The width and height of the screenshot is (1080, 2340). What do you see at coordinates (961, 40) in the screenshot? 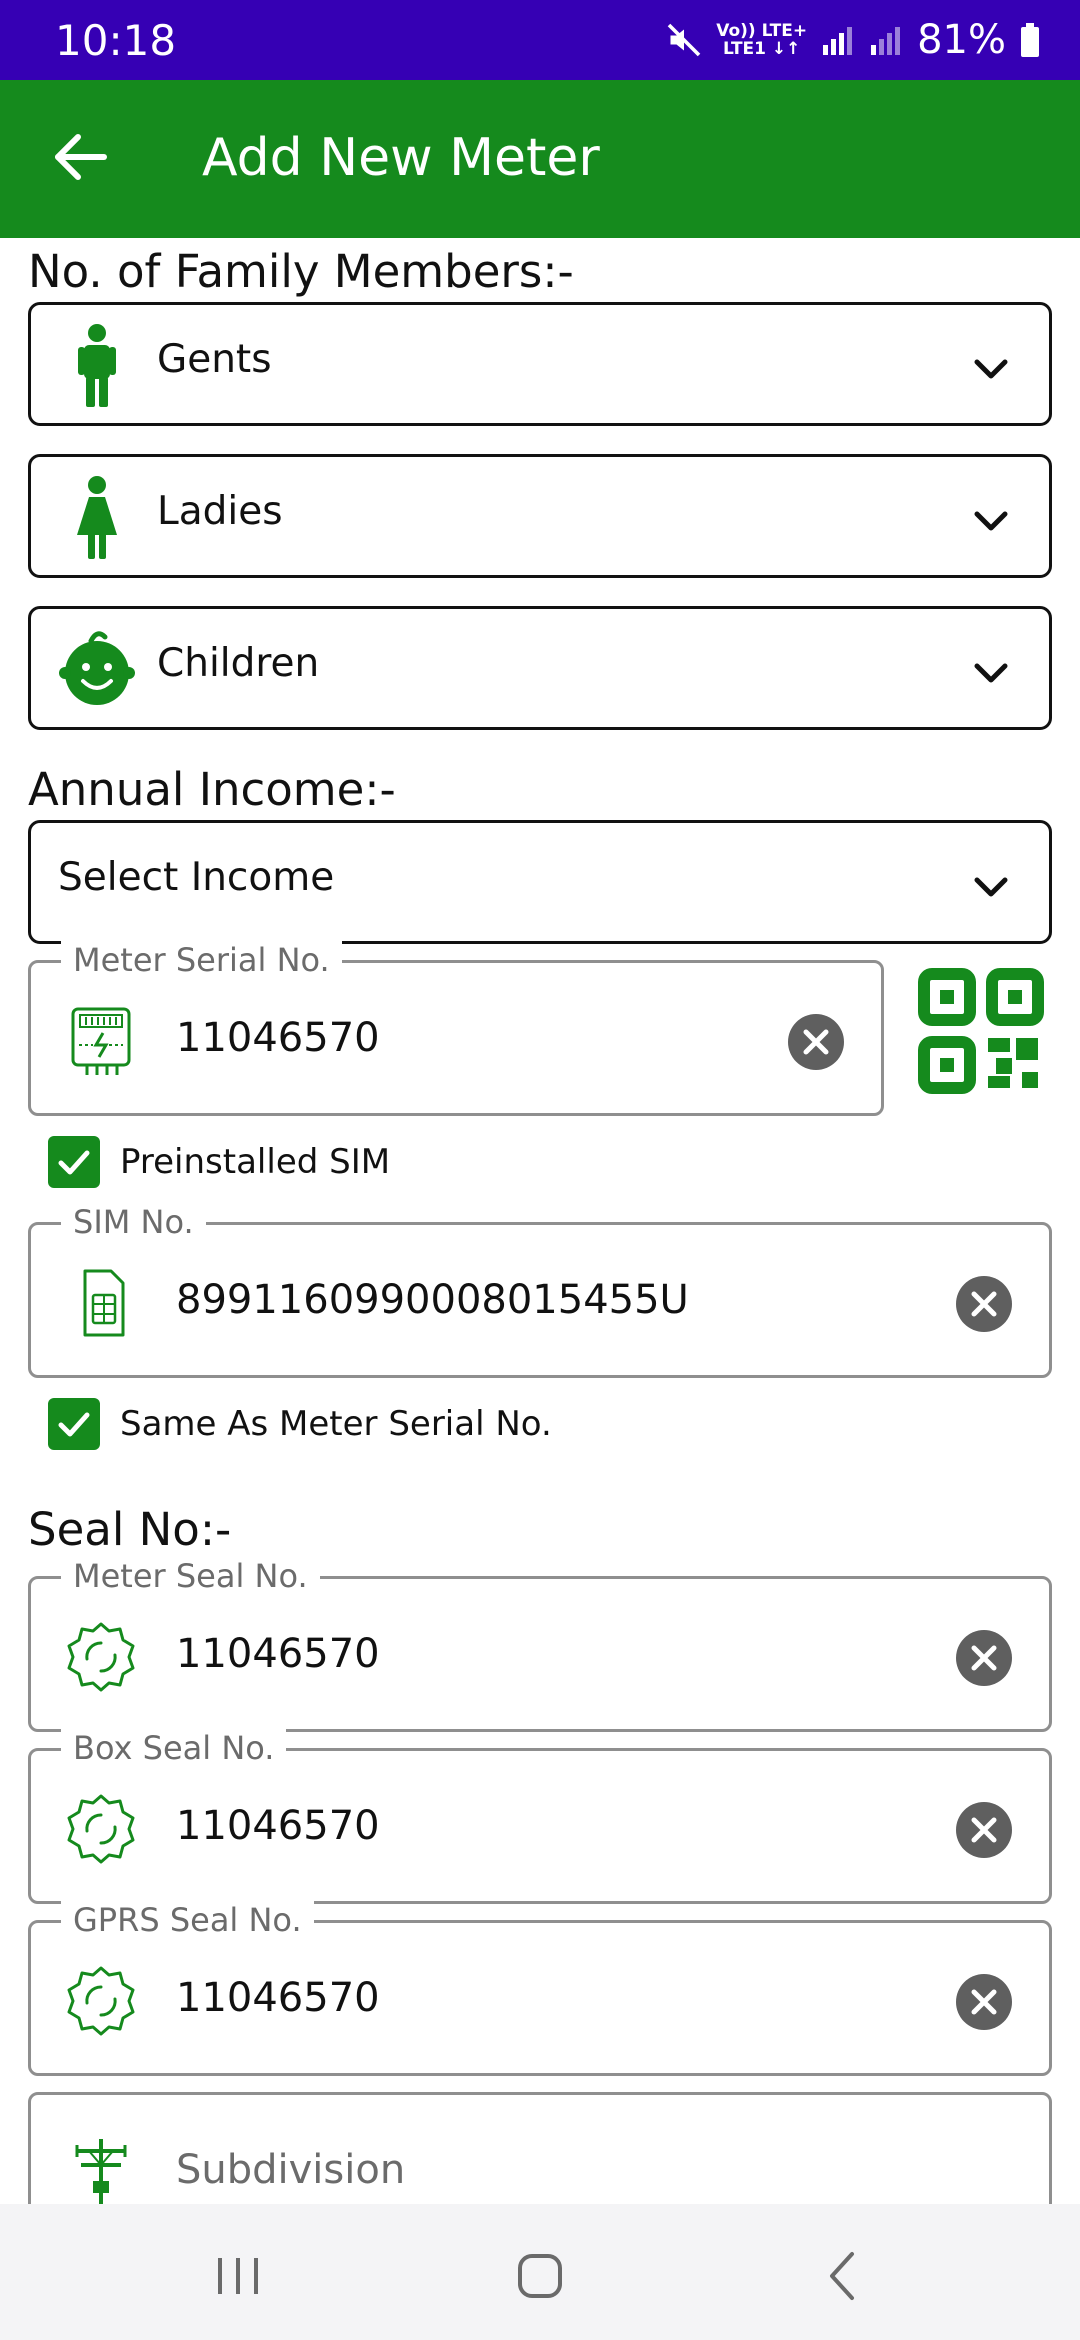
I see `battery-percent: 81%` at bounding box center [961, 40].